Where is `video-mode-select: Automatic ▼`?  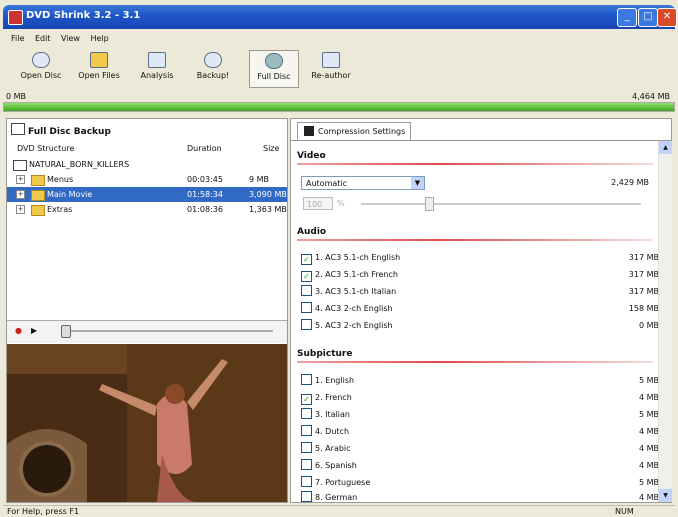
video-mode-select: Automatic ▼ is located at coordinates (363, 183).